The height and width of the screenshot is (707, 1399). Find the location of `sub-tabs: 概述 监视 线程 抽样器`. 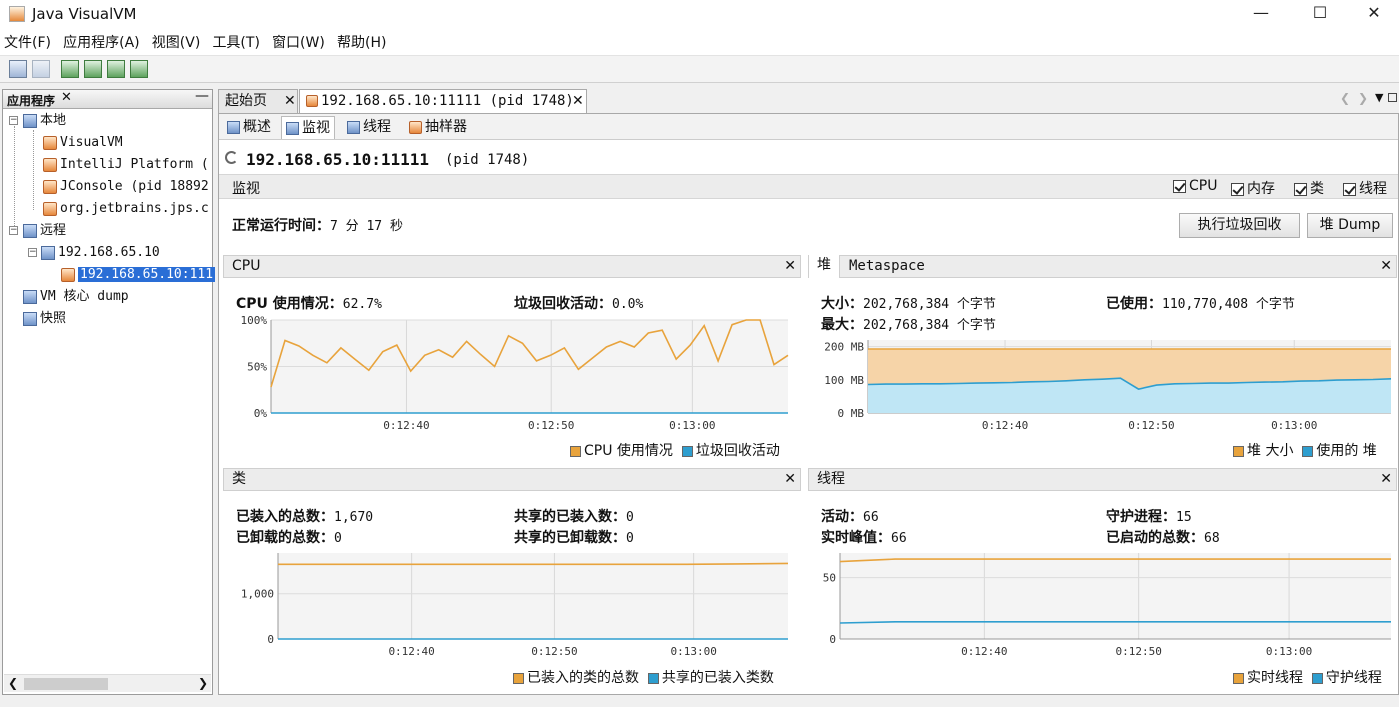

sub-tabs: 概述 监视 线程 抽样器 is located at coordinates (808, 127).